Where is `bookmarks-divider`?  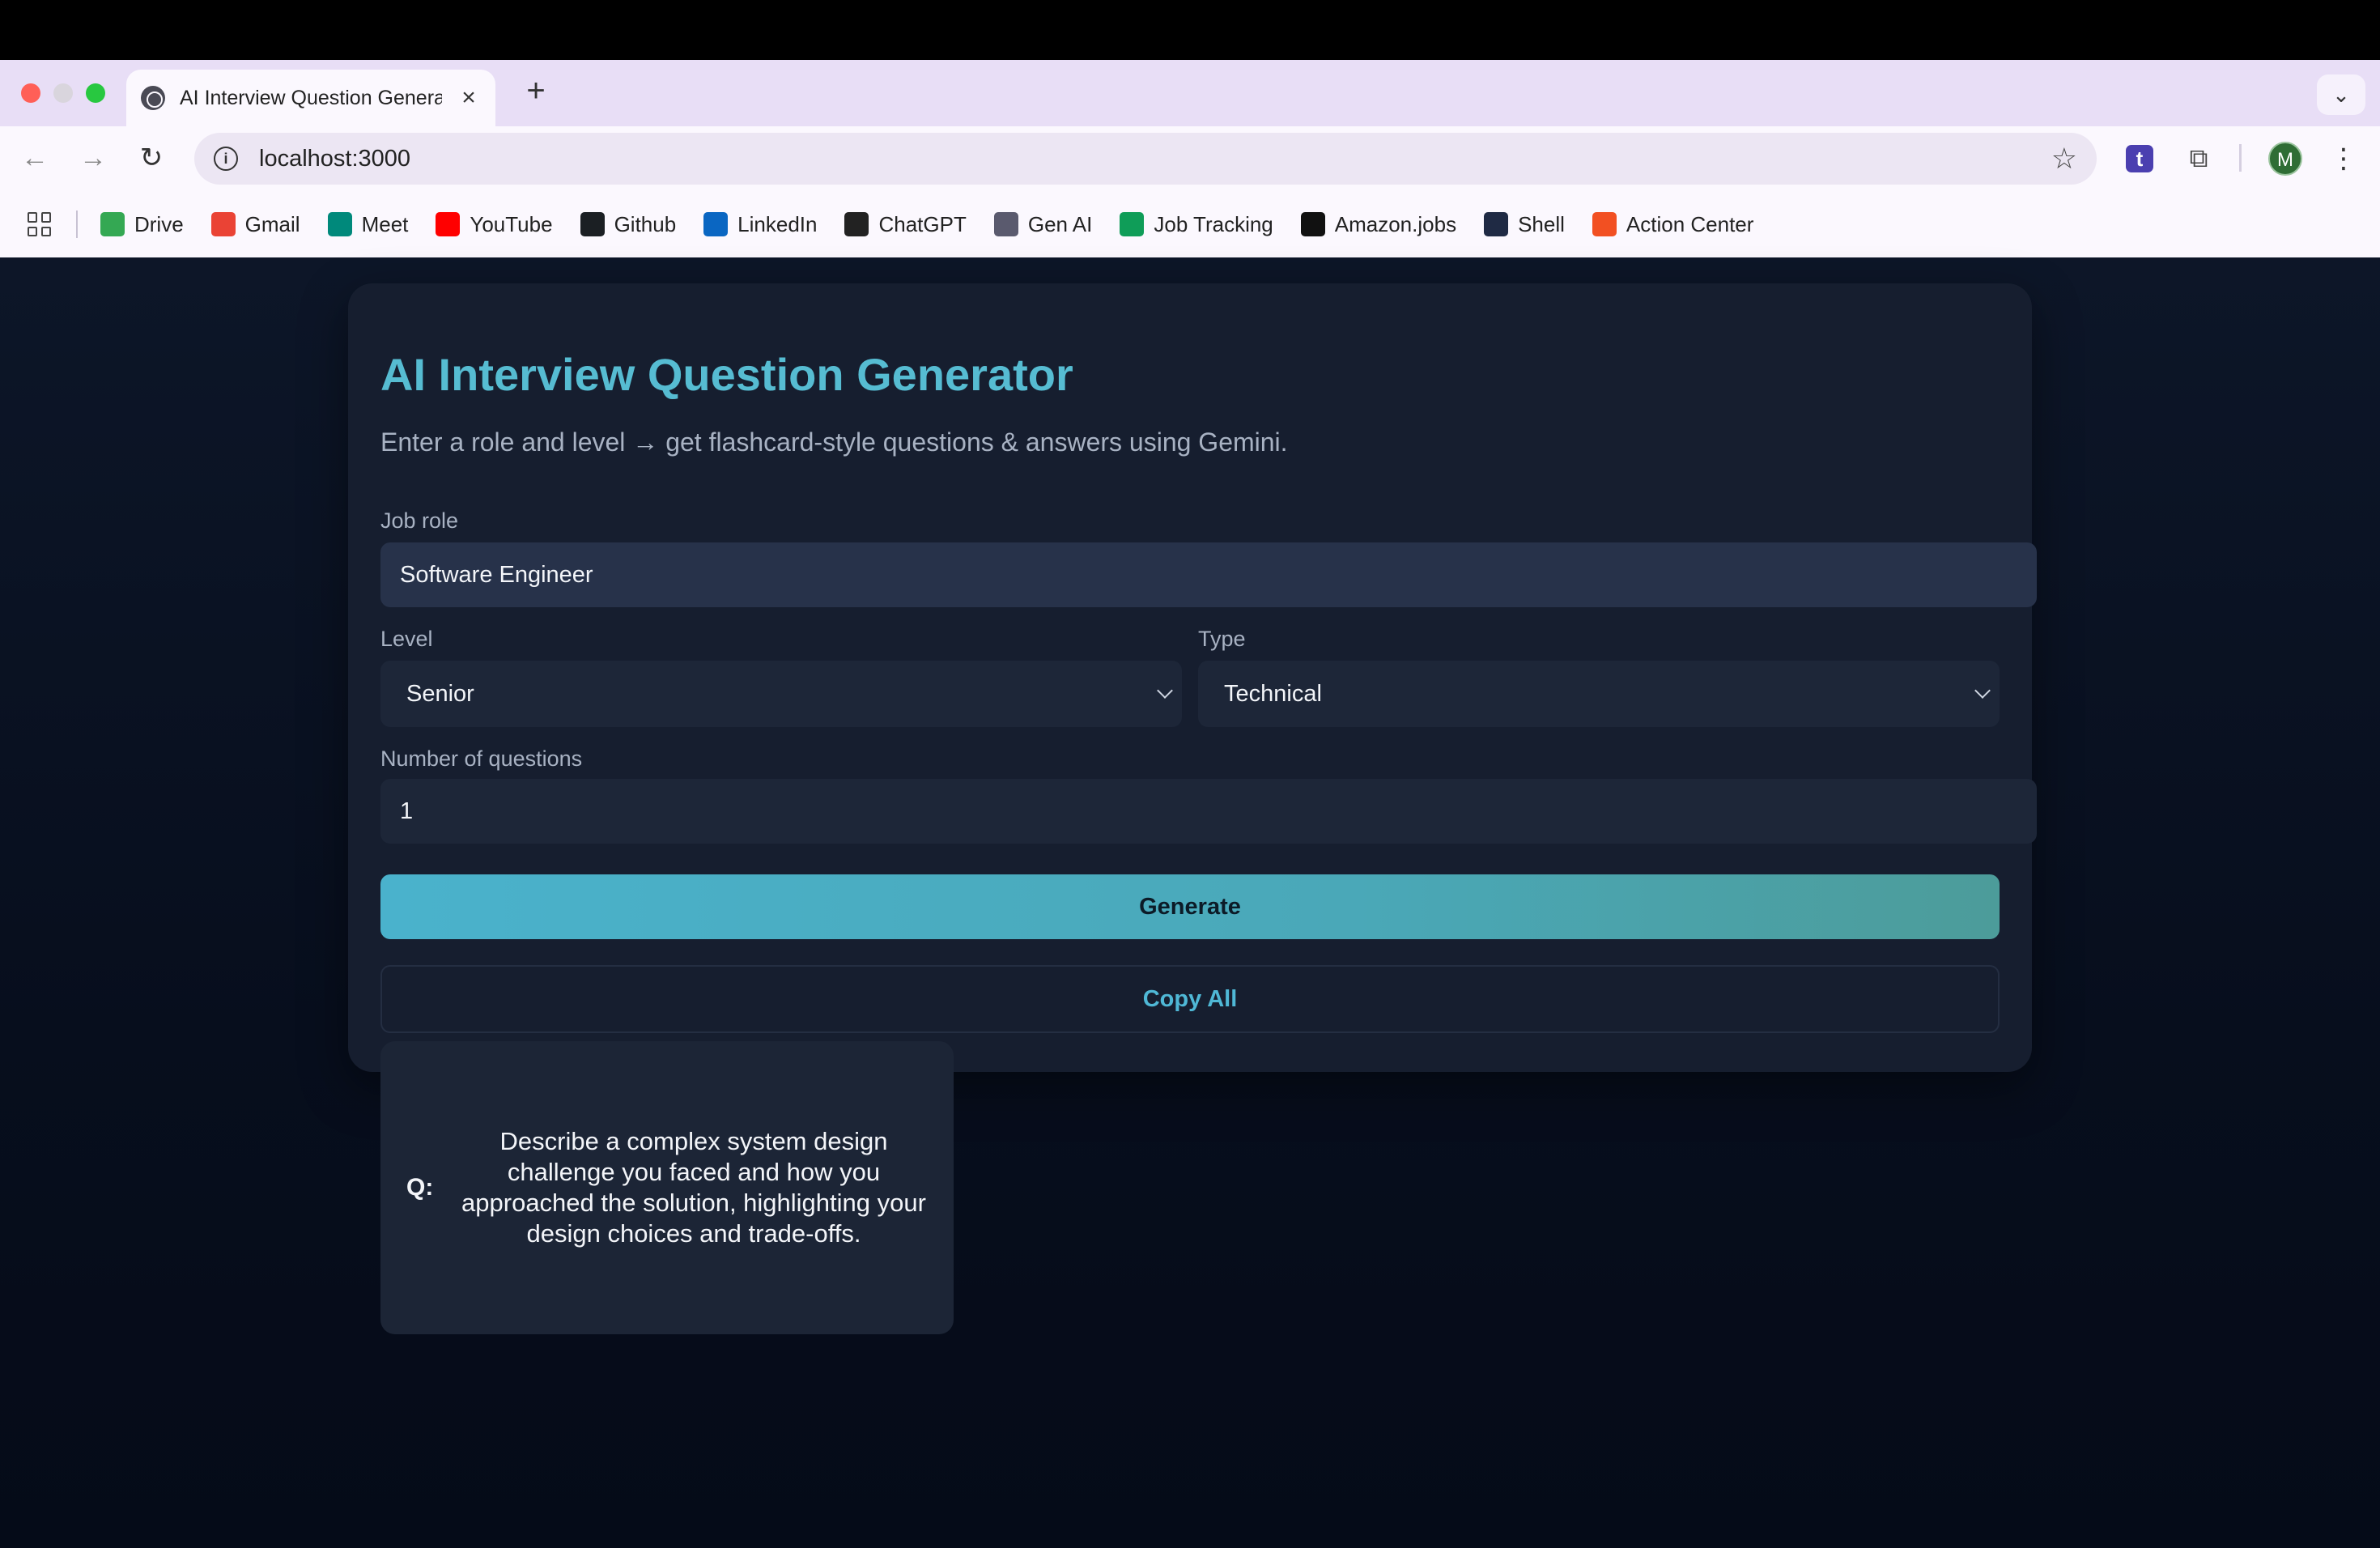
bookmarks-divider is located at coordinates (77, 224).